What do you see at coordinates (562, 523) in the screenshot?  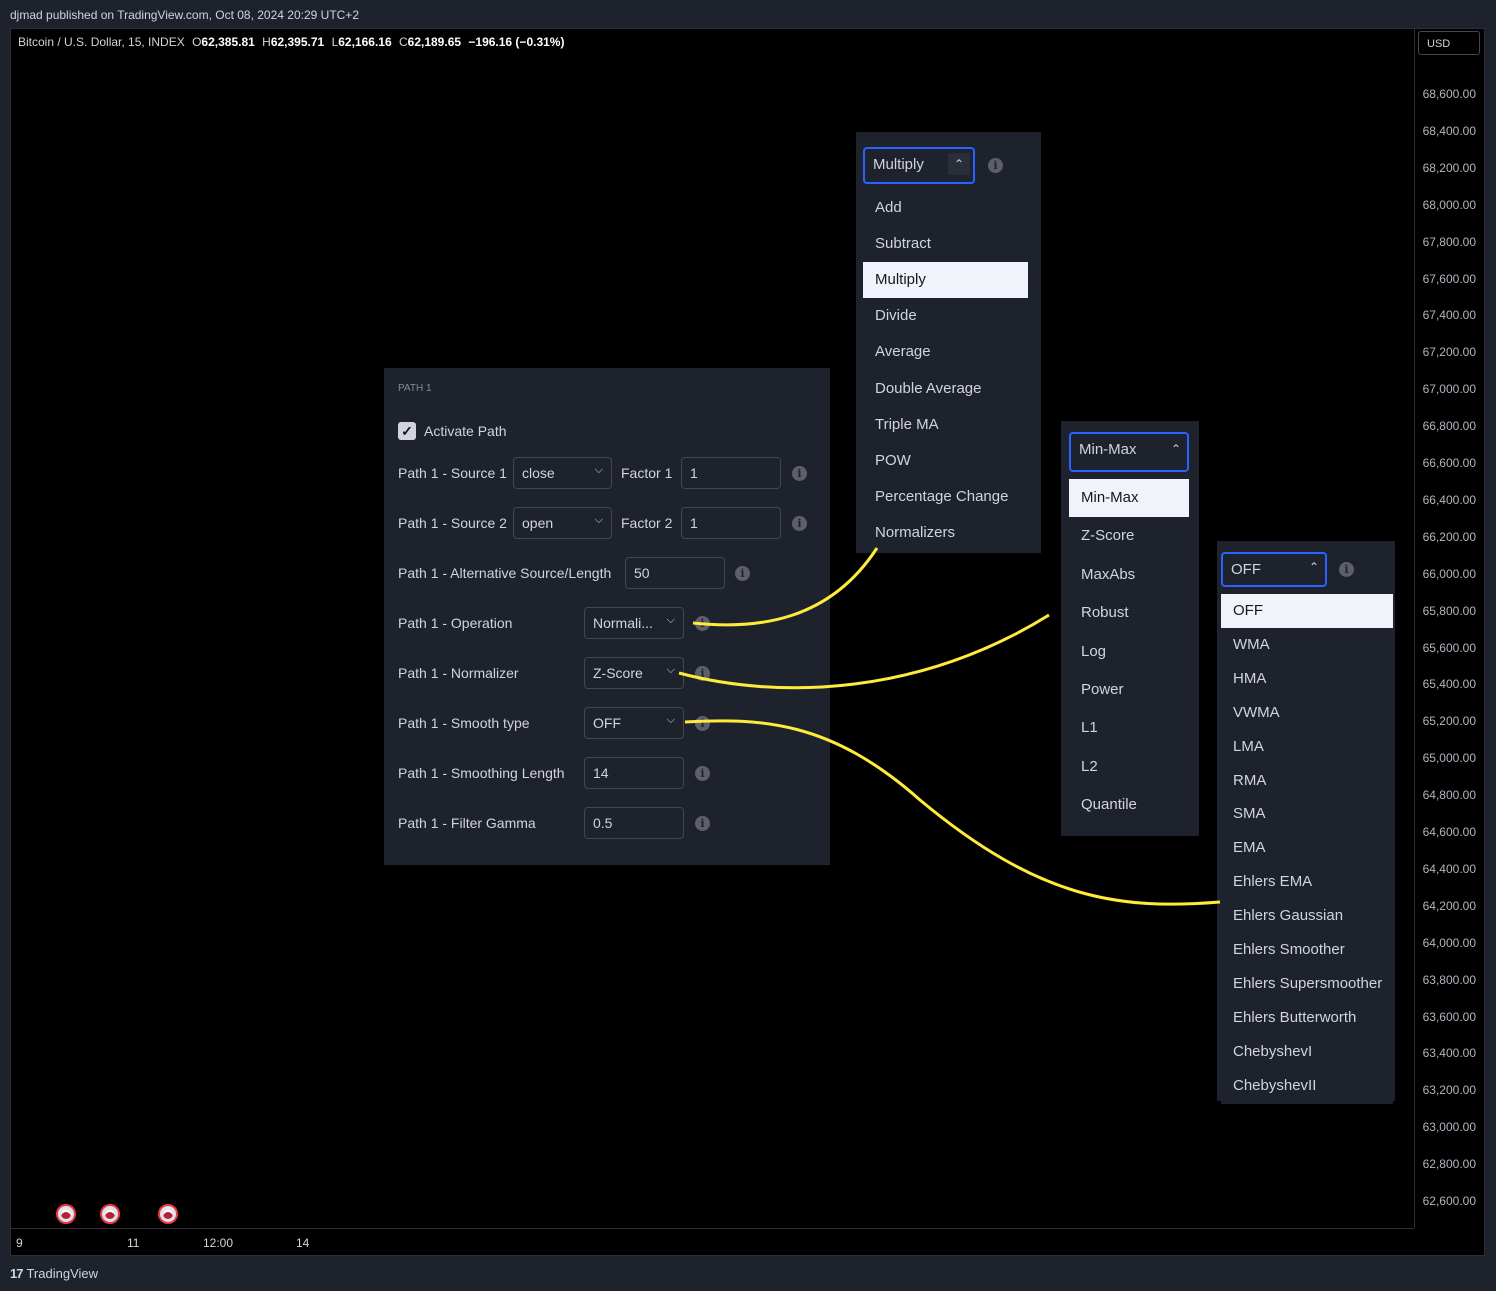 I see `source2-select: open ⌵` at bounding box center [562, 523].